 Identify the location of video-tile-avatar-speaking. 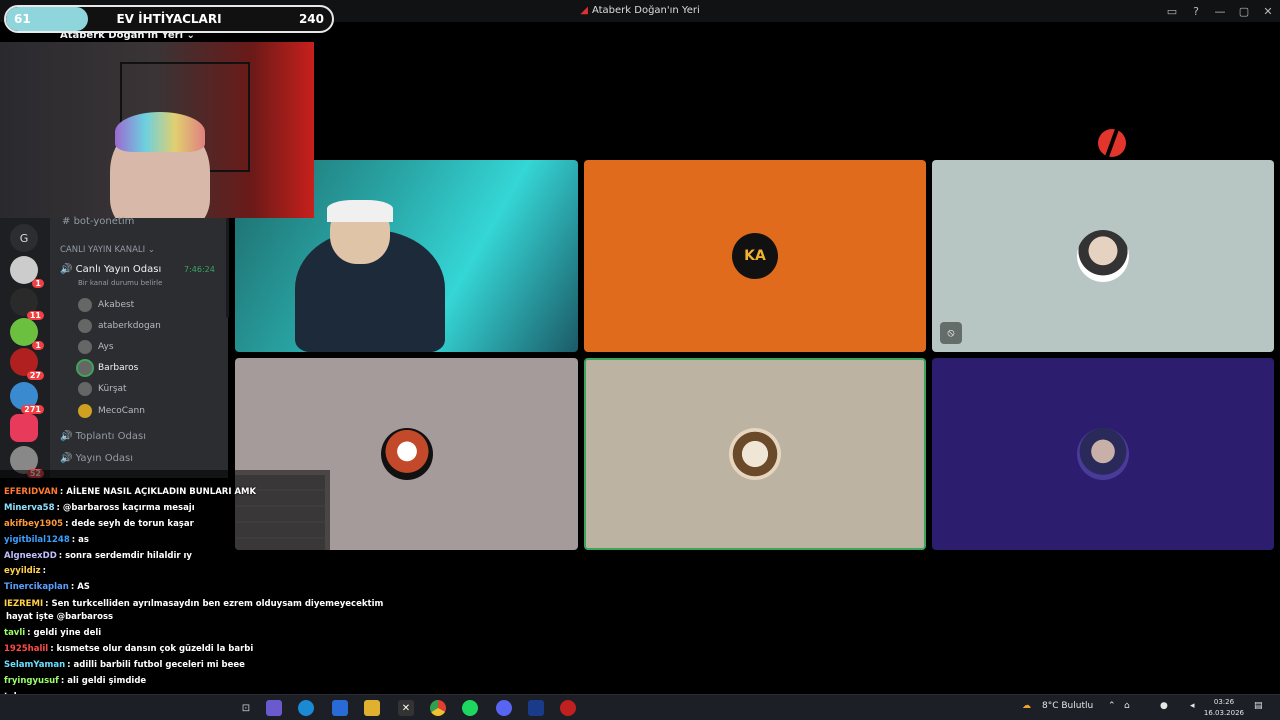
(755, 454).